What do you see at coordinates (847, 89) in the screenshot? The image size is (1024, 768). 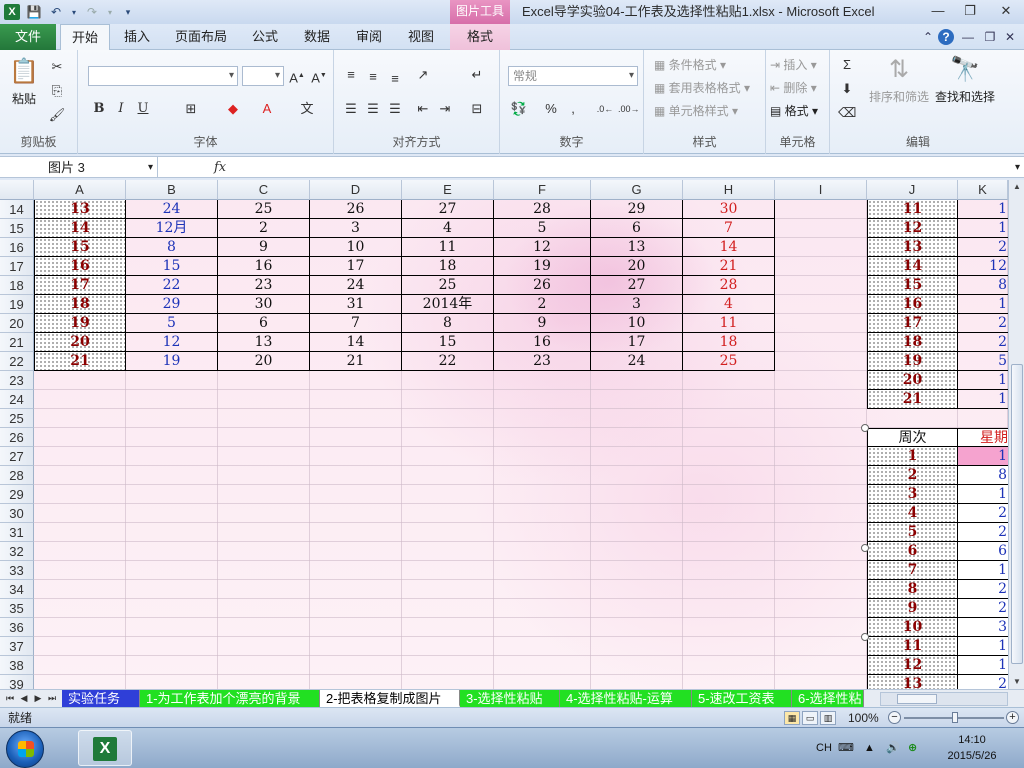 I see `fill-icon: ⬇` at bounding box center [847, 89].